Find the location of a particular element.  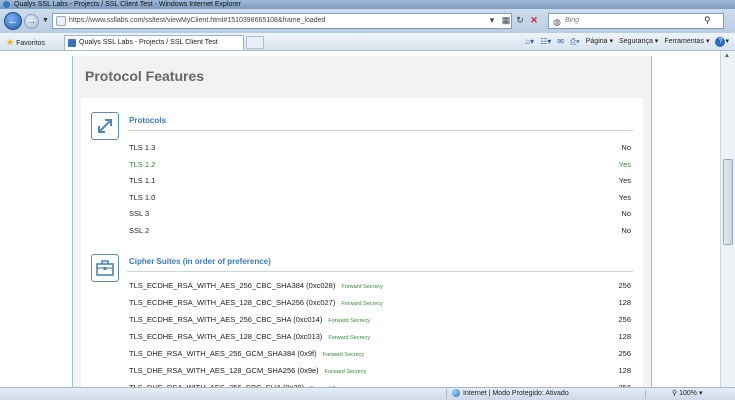

dropdown-icon: ▾ is located at coordinates (492, 20).